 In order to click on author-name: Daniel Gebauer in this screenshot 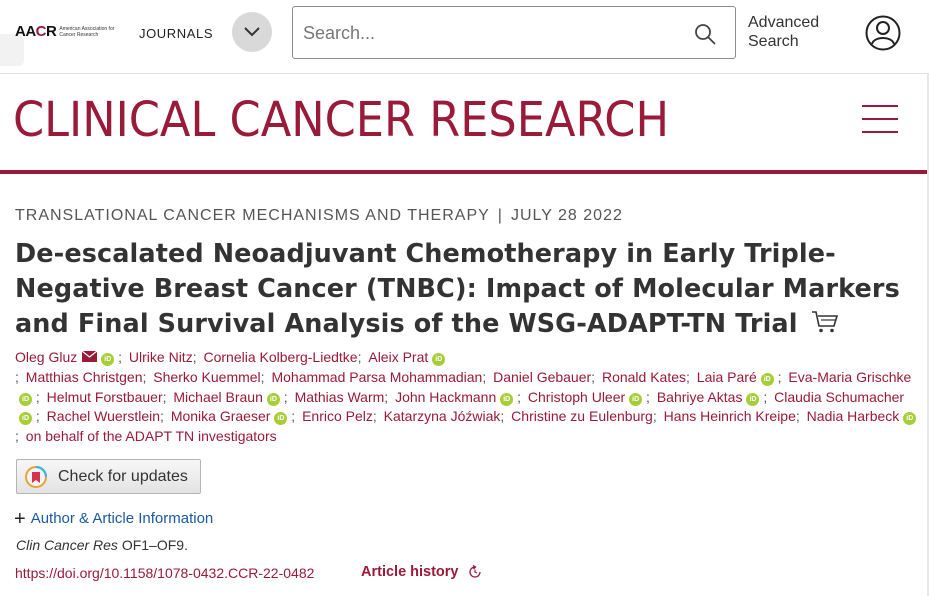, I will do `click(542, 377)`.